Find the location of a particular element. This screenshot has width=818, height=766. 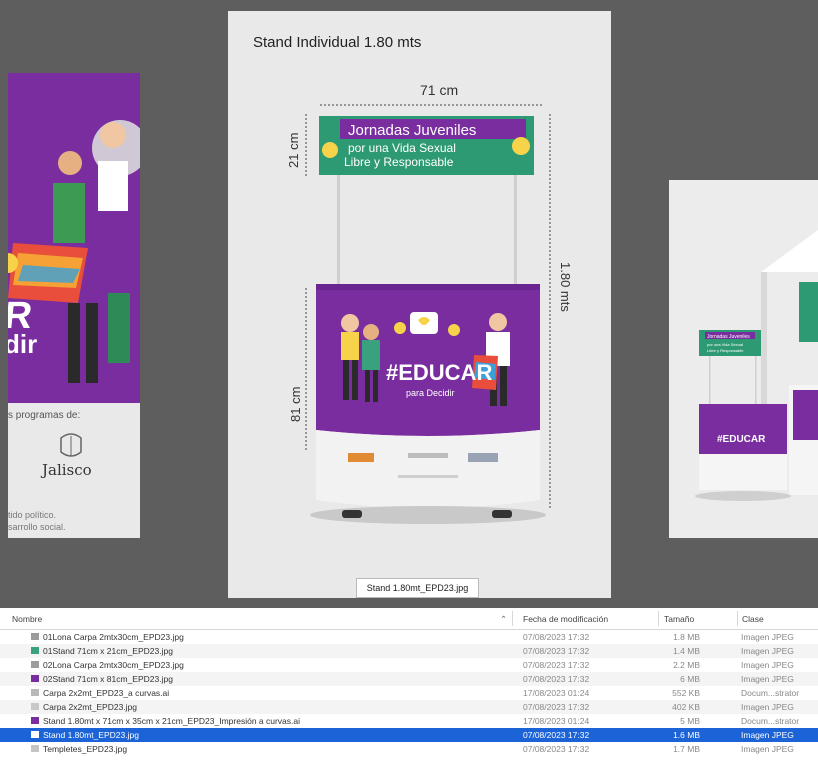

purple-poster: AR dir is located at coordinates (74, 238).